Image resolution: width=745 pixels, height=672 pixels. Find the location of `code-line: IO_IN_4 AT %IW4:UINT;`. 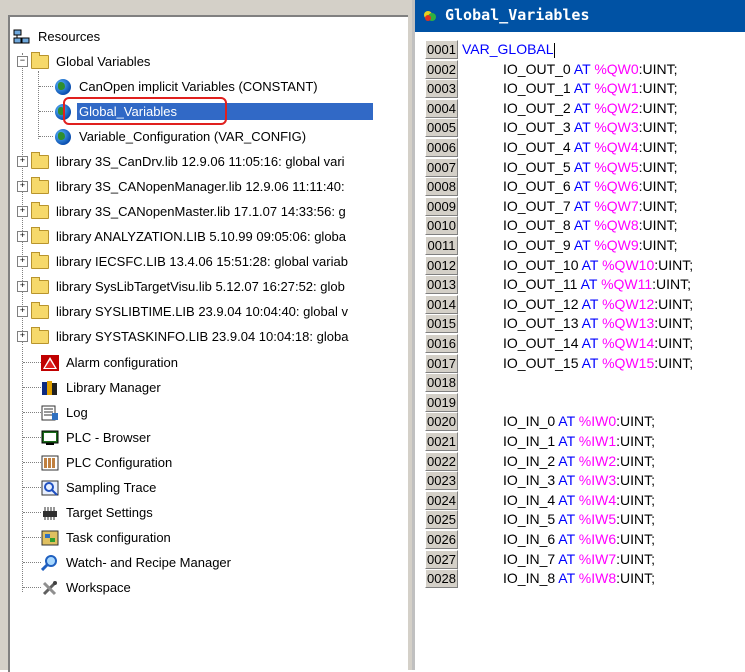

code-line: IO_IN_4 AT %IW4:UINT; is located at coordinates (579, 500).